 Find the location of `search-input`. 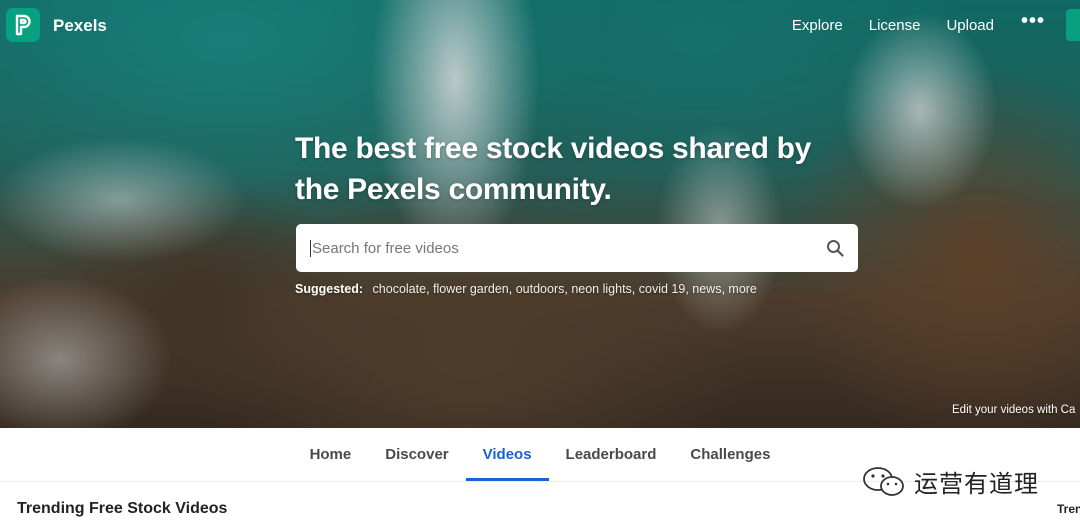

search-input is located at coordinates (550, 248).